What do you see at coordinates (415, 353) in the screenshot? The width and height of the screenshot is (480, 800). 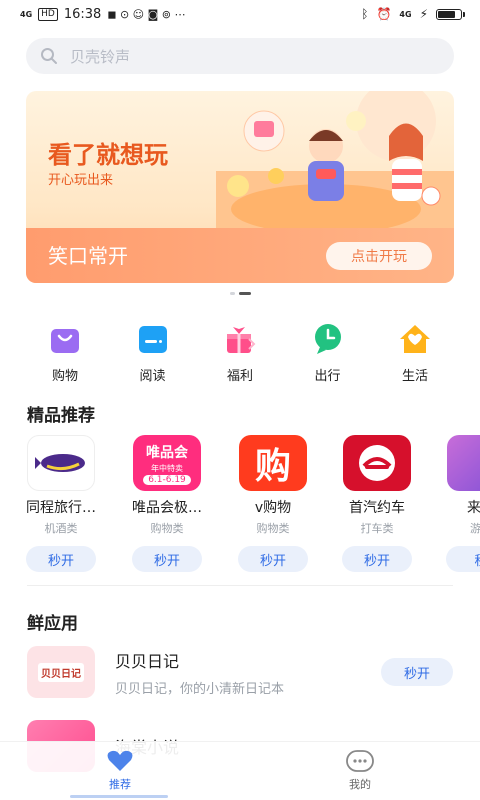 I see `category-life: 生活` at bounding box center [415, 353].